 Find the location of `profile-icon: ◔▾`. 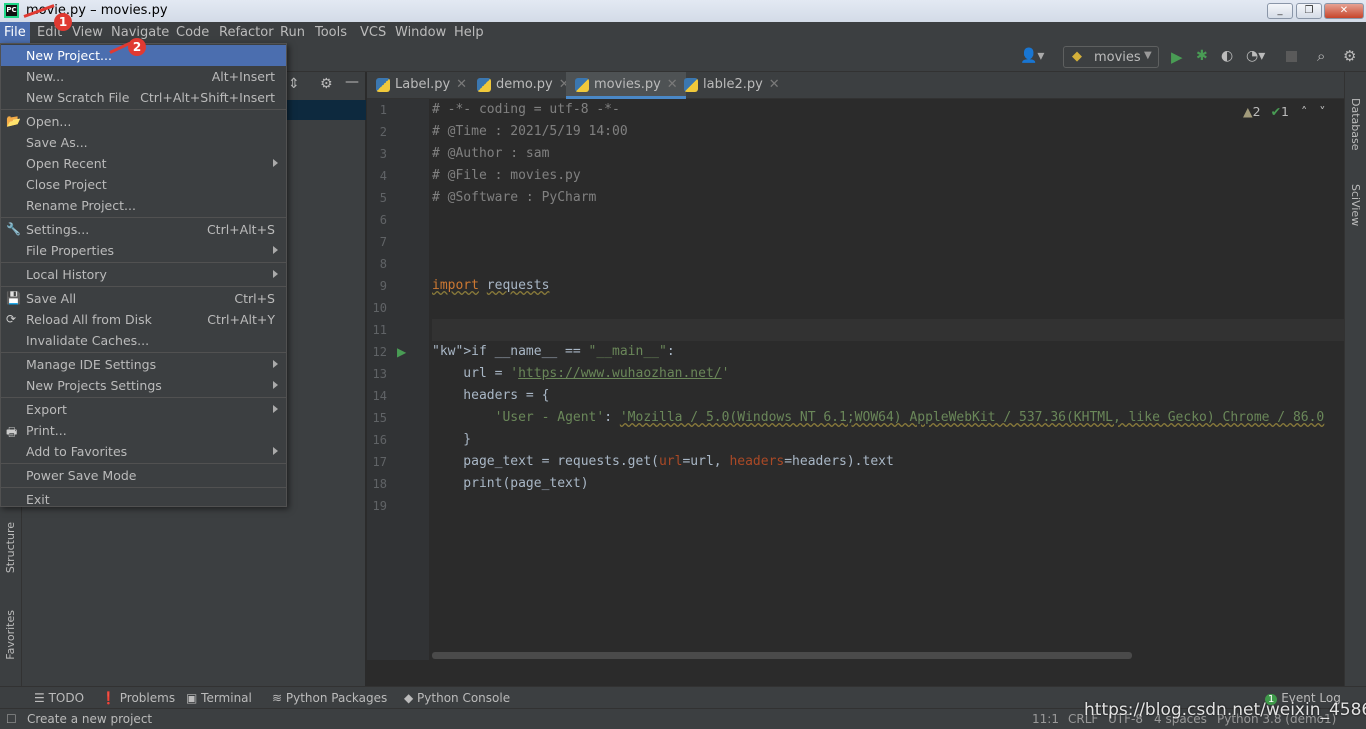

profile-icon: ◔▾ is located at coordinates (1255, 56).